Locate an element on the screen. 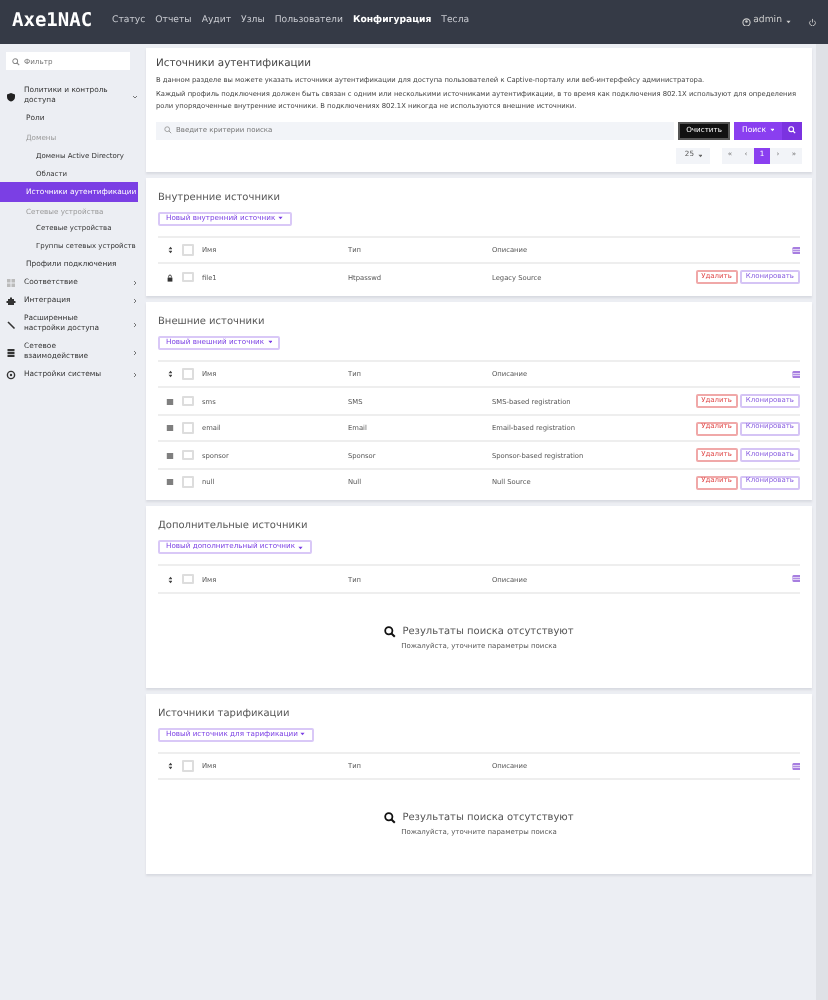 This screenshot has width=828, height=1000. search-icon-button is located at coordinates (792, 130).